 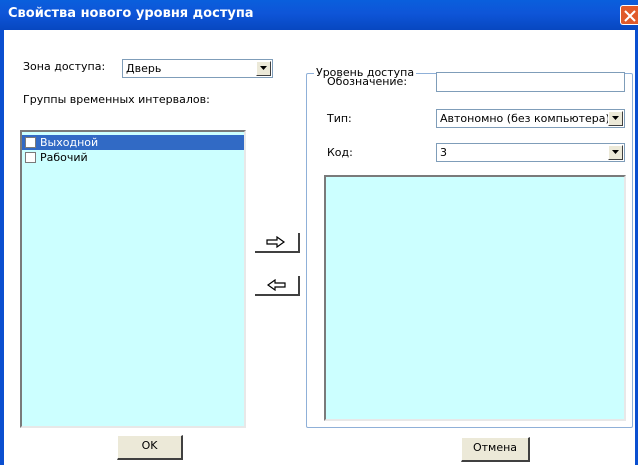 What do you see at coordinates (64, 157) in the screenshot?
I see `list-item-label: Рабочий` at bounding box center [64, 157].